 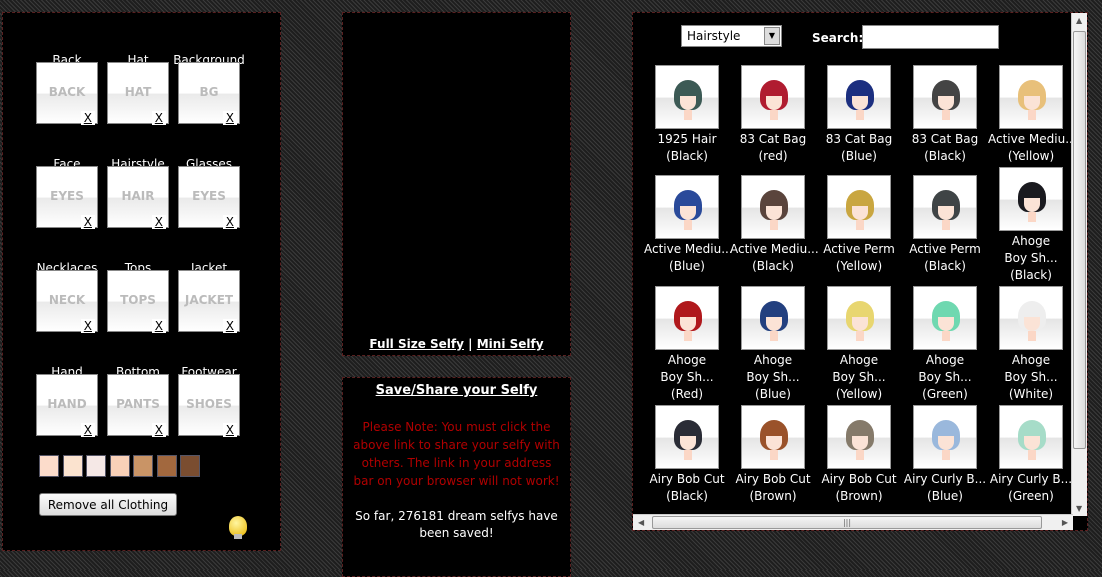 I want to click on slot-face: EYES X, so click(x=67, y=197).